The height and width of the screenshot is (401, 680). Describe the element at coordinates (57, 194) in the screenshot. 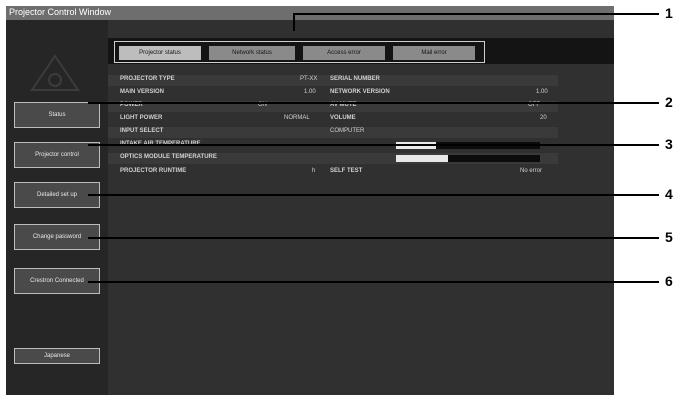

I see `sidebar-item-label: Detailed set up` at that location.